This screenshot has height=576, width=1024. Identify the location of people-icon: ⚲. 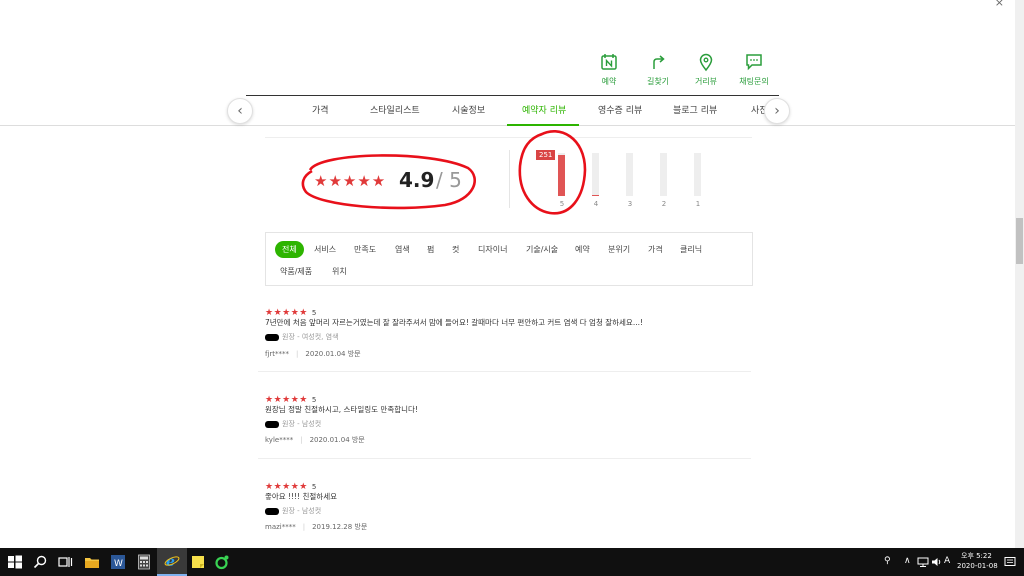
(887, 561).